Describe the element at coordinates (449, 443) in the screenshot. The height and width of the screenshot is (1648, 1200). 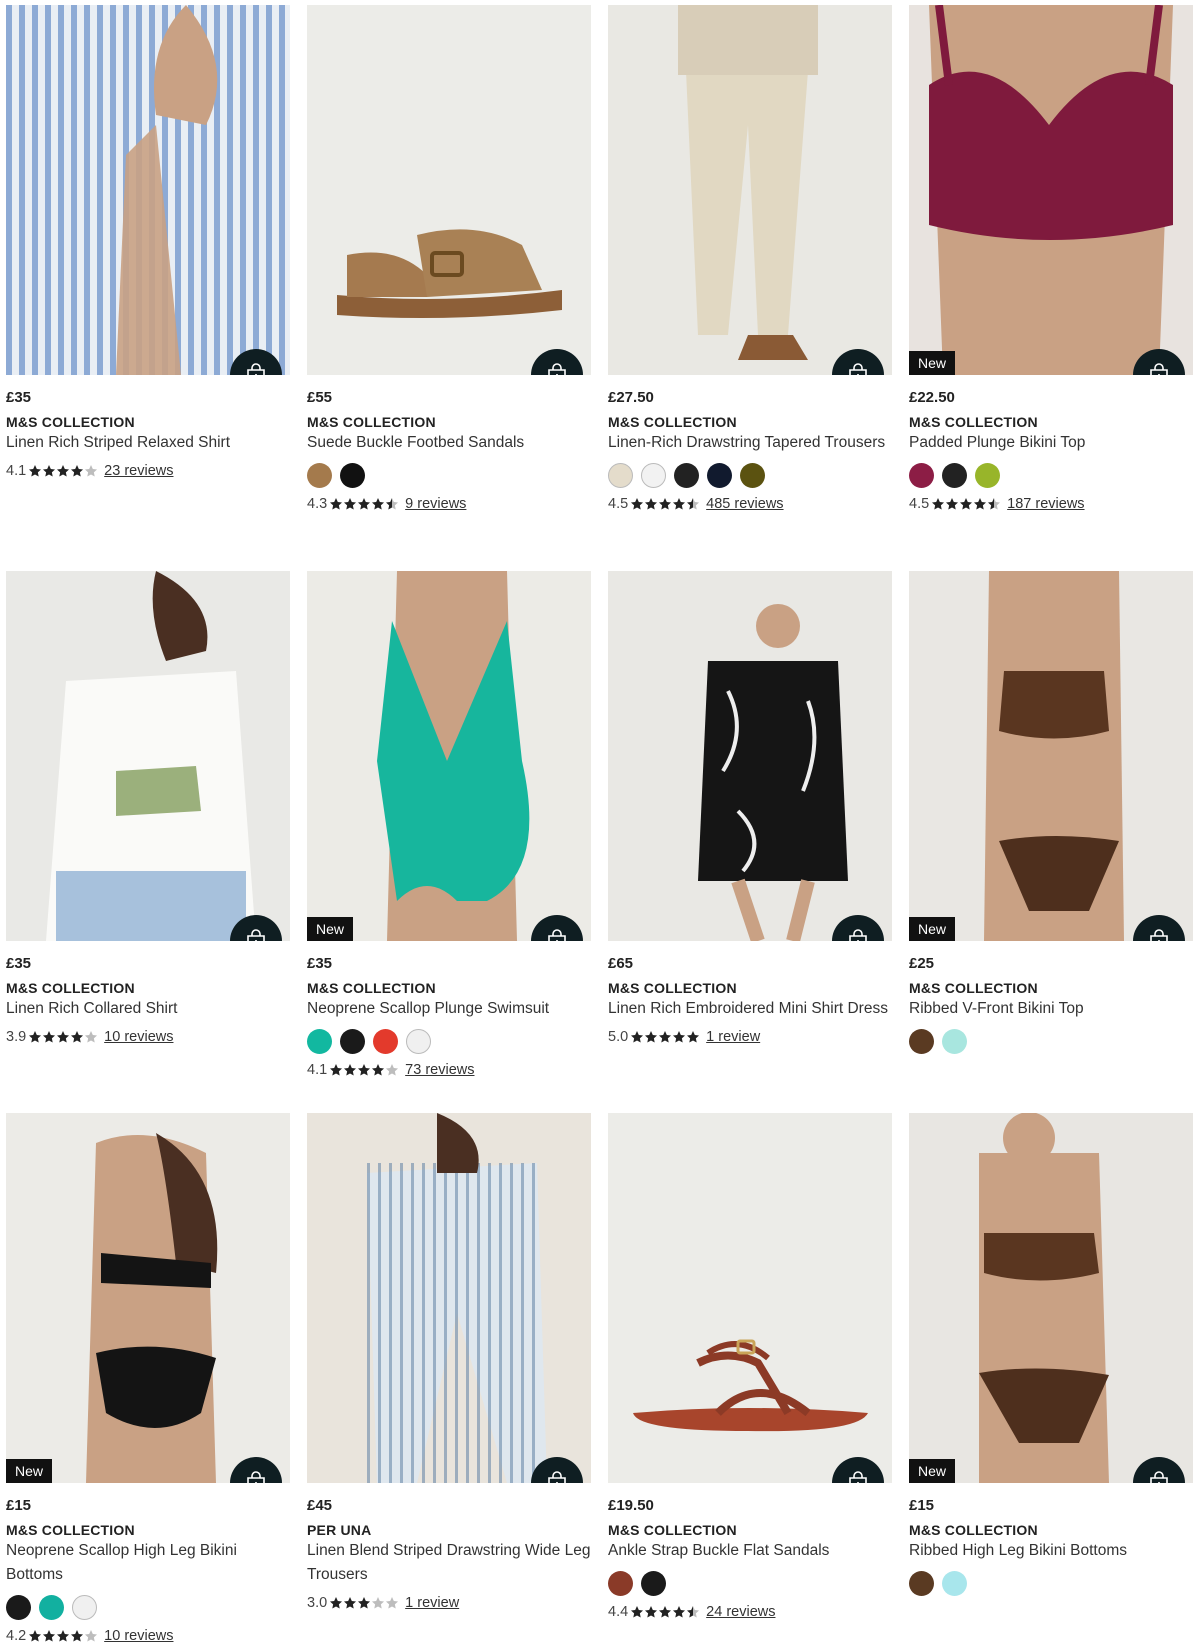
I see `product-name: Suede Buckle Footbed Sandals` at that location.